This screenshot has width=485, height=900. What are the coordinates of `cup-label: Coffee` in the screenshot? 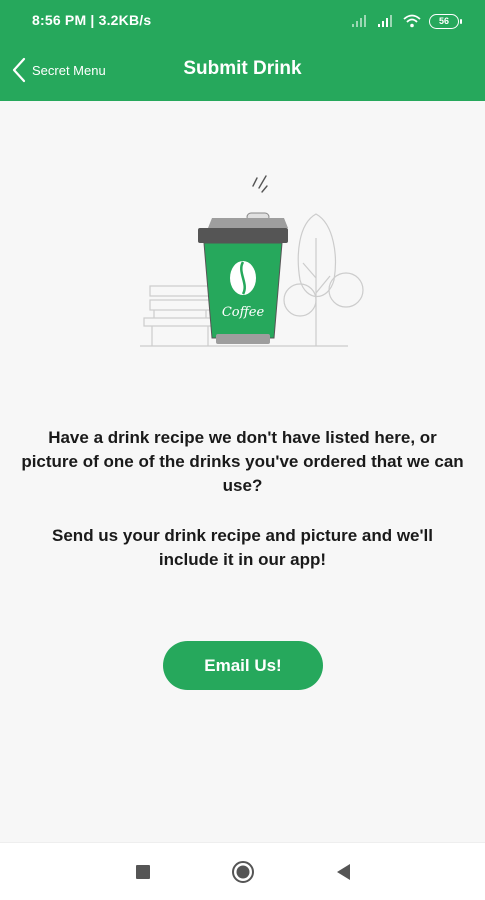 It's located at (243, 312).